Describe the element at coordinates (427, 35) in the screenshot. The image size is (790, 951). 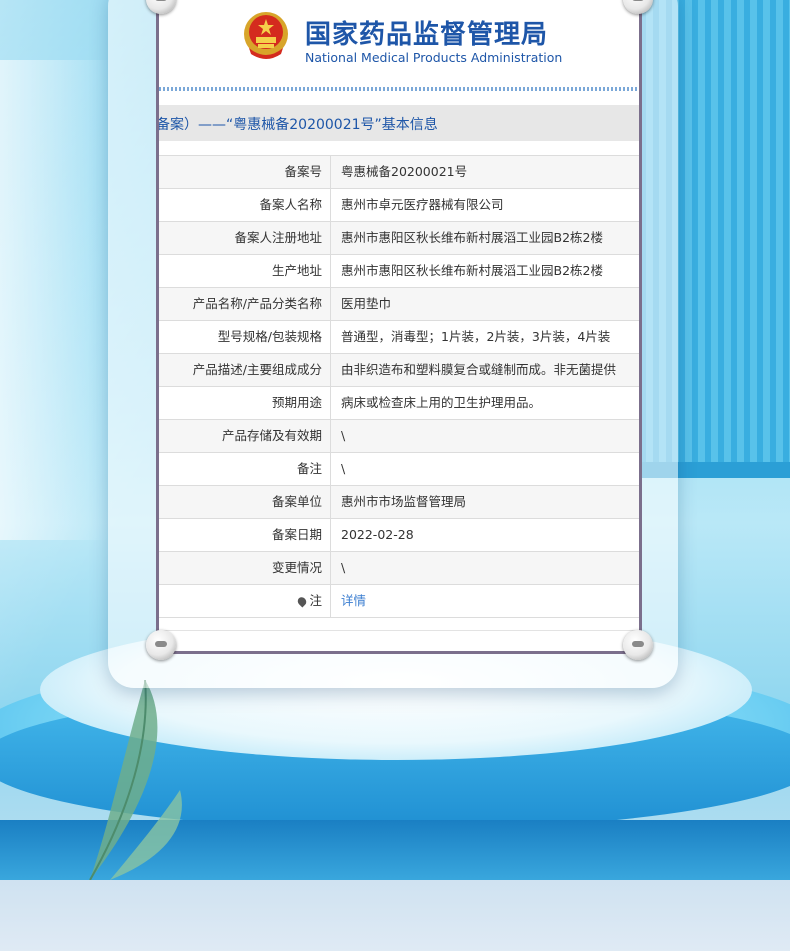
I see `site-title-cn: 国家药品监督管理局` at that location.